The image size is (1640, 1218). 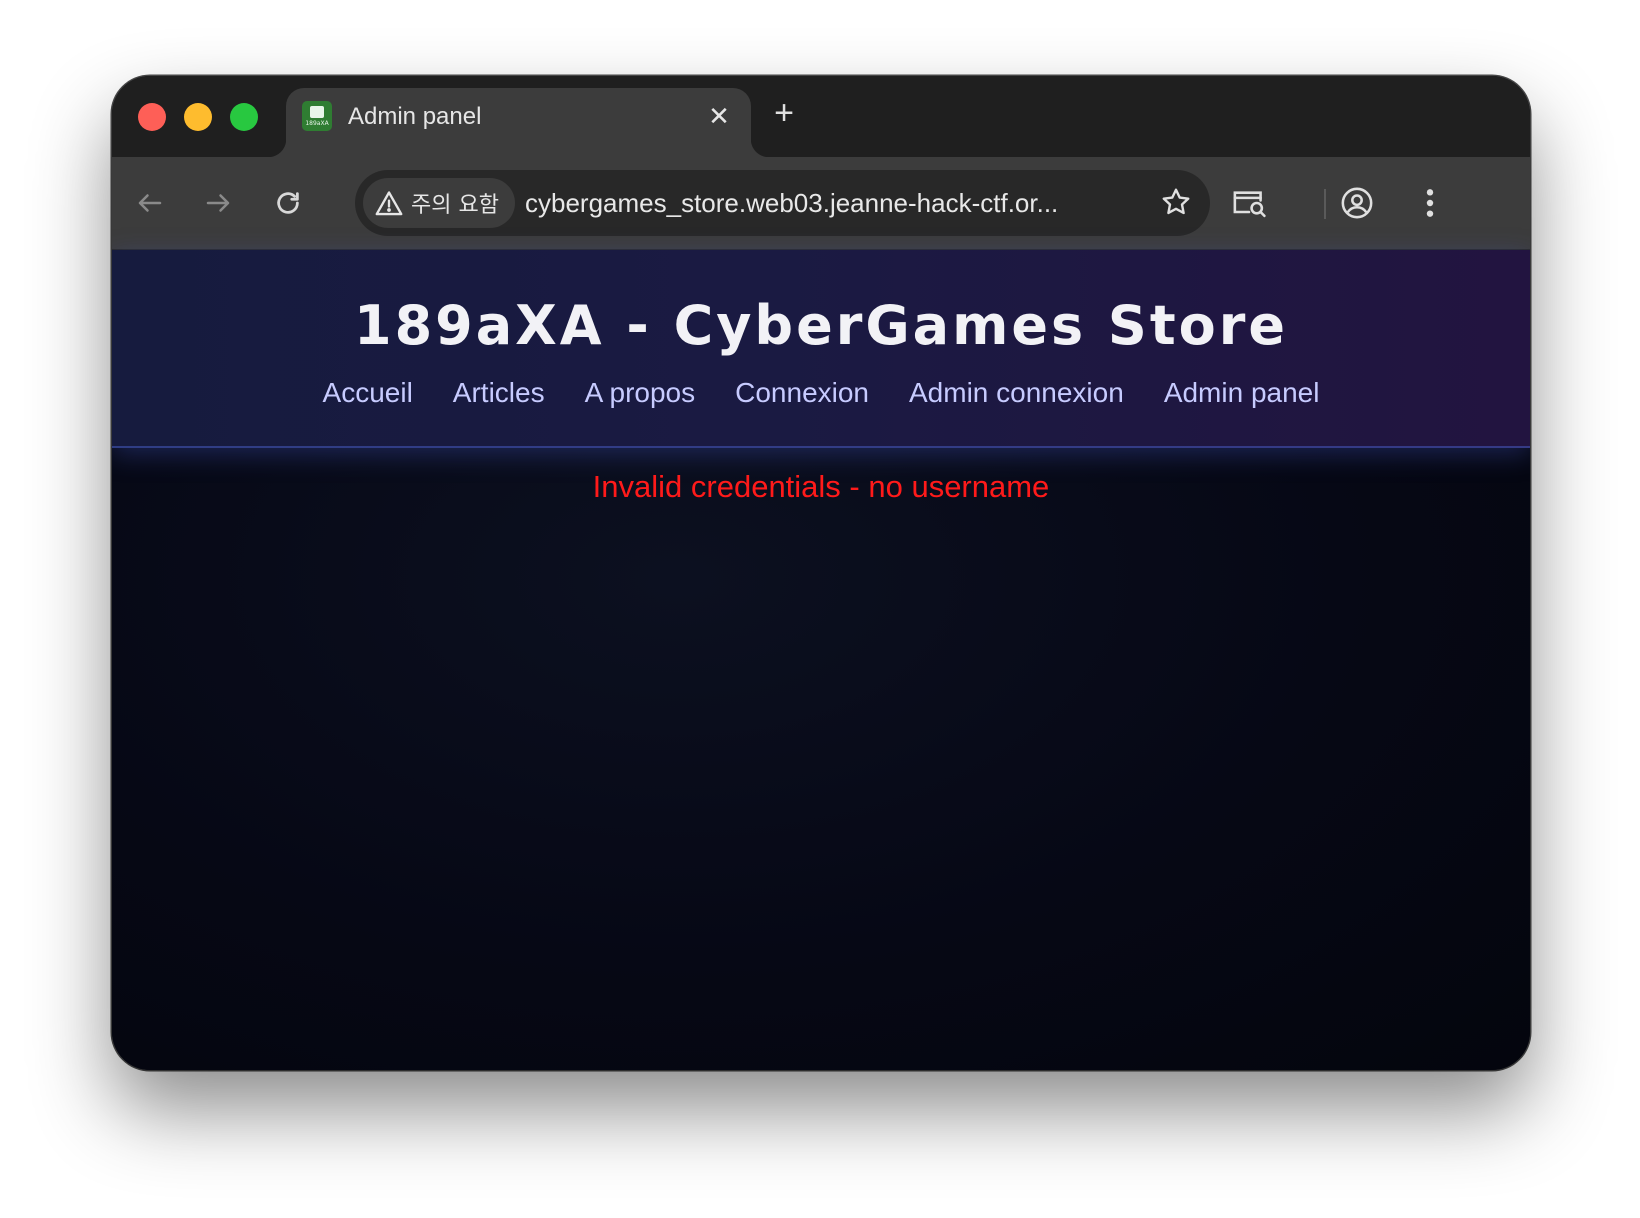 What do you see at coordinates (499, 393) in the screenshot?
I see `nav-link-articles: Articles` at bounding box center [499, 393].